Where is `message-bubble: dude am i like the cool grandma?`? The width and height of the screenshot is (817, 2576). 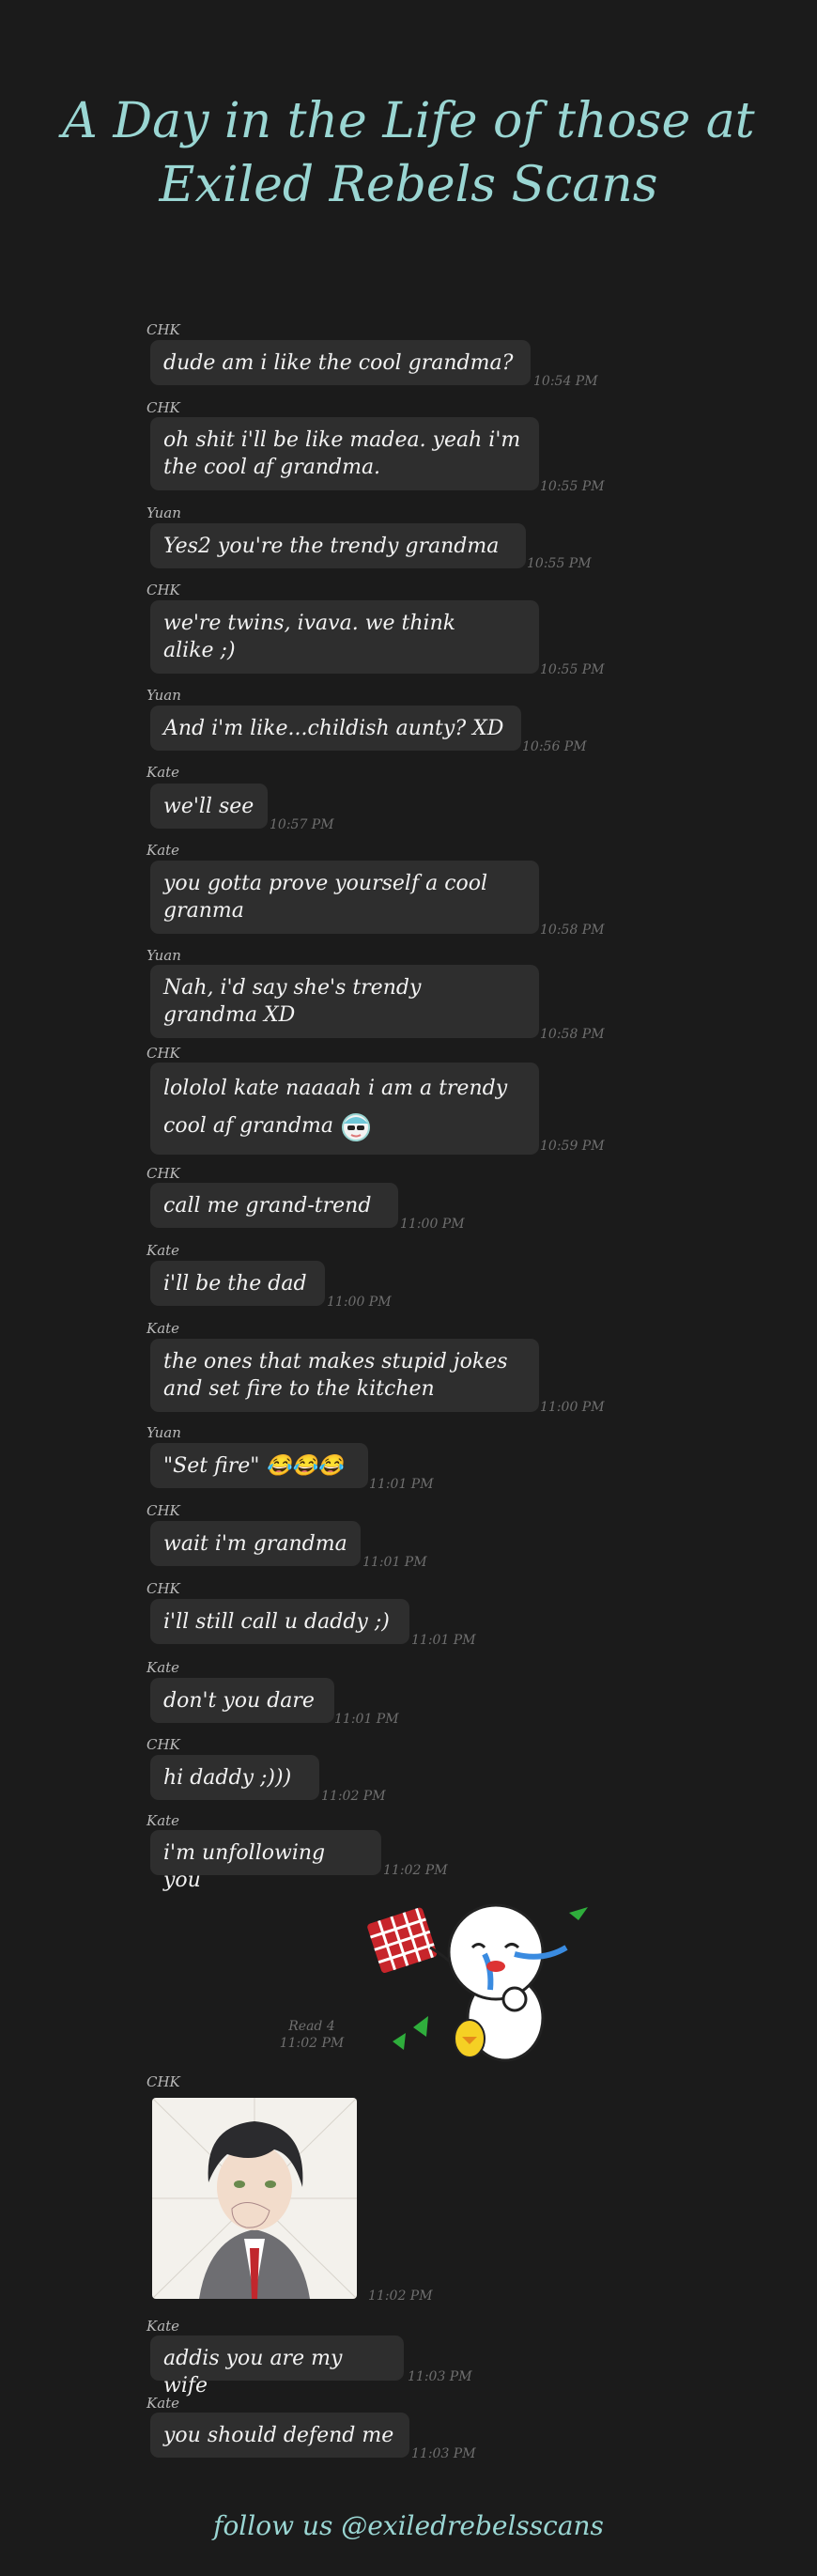
message-bubble: dude am i like the cool grandma? is located at coordinates (340, 363).